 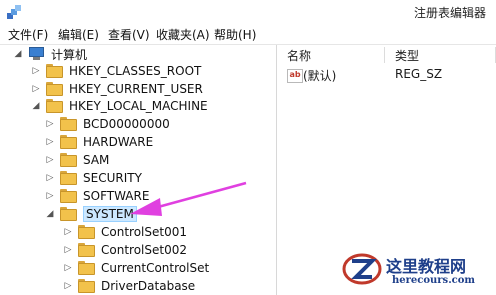 I want to click on column-header-type: 类型, so click(x=407, y=55).